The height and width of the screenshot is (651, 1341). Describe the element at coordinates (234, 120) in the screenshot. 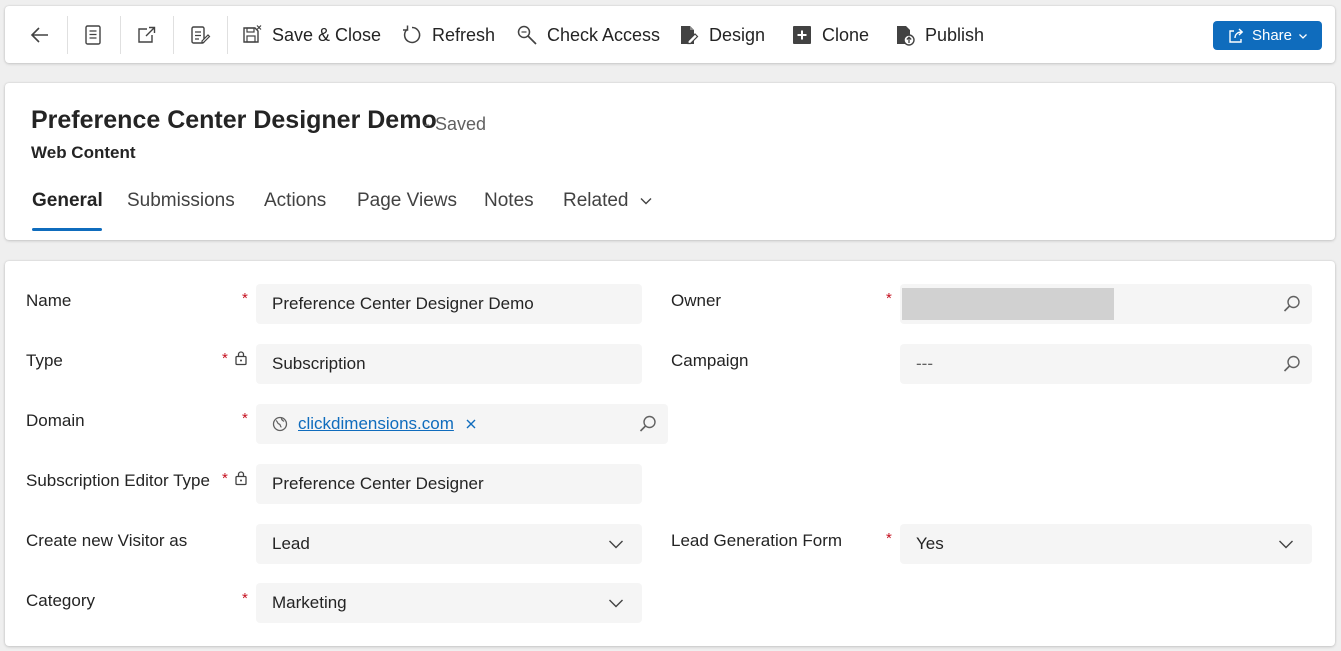

I see `record-title: Preference Center Designer Demo` at that location.